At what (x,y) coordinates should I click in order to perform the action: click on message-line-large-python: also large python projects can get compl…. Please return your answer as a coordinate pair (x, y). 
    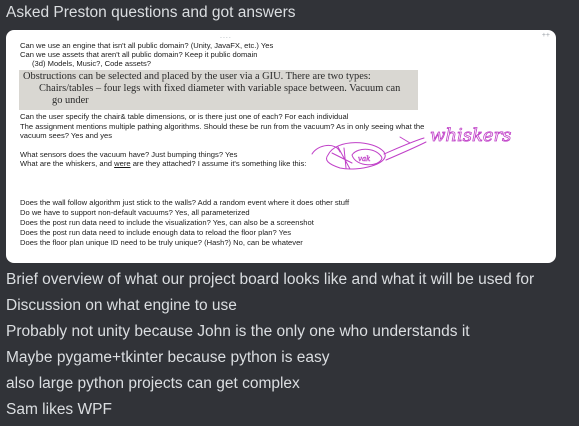
    Looking at the image, I should click on (153, 383).